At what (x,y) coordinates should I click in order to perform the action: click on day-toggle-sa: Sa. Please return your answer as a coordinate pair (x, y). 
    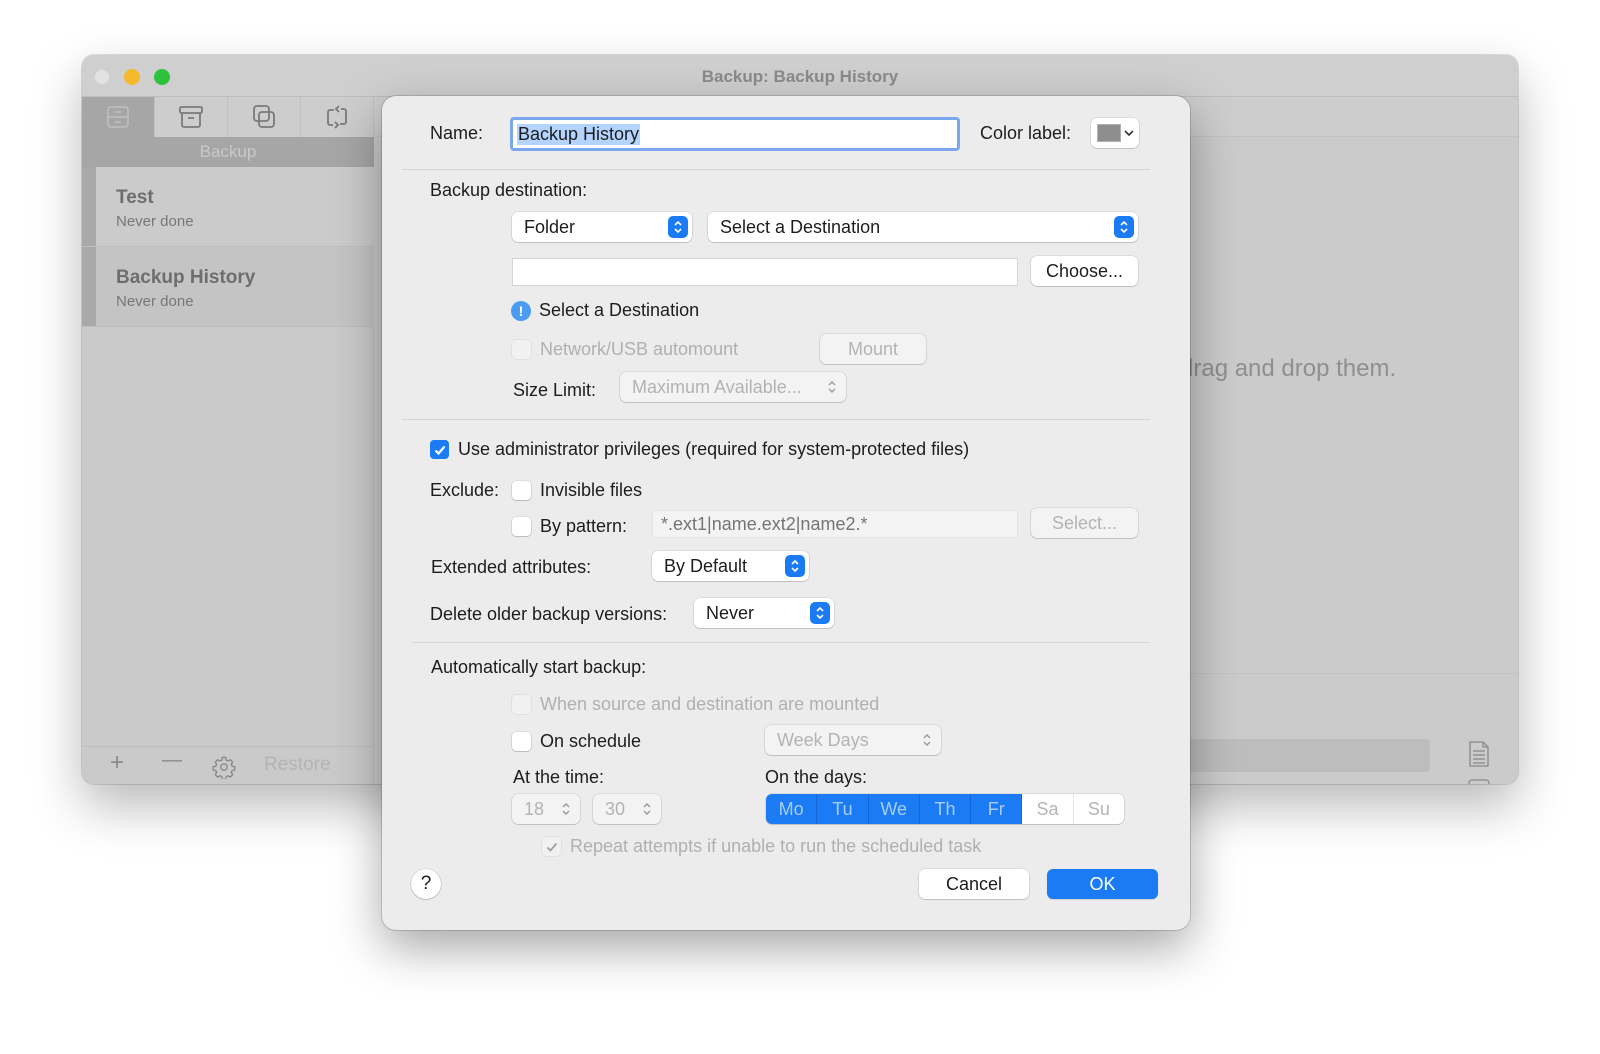
    Looking at the image, I should click on (1048, 809).